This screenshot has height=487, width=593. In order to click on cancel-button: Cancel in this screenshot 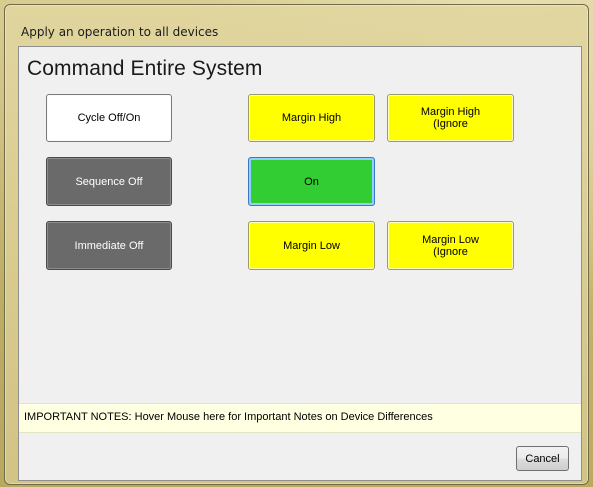, I will do `click(542, 458)`.